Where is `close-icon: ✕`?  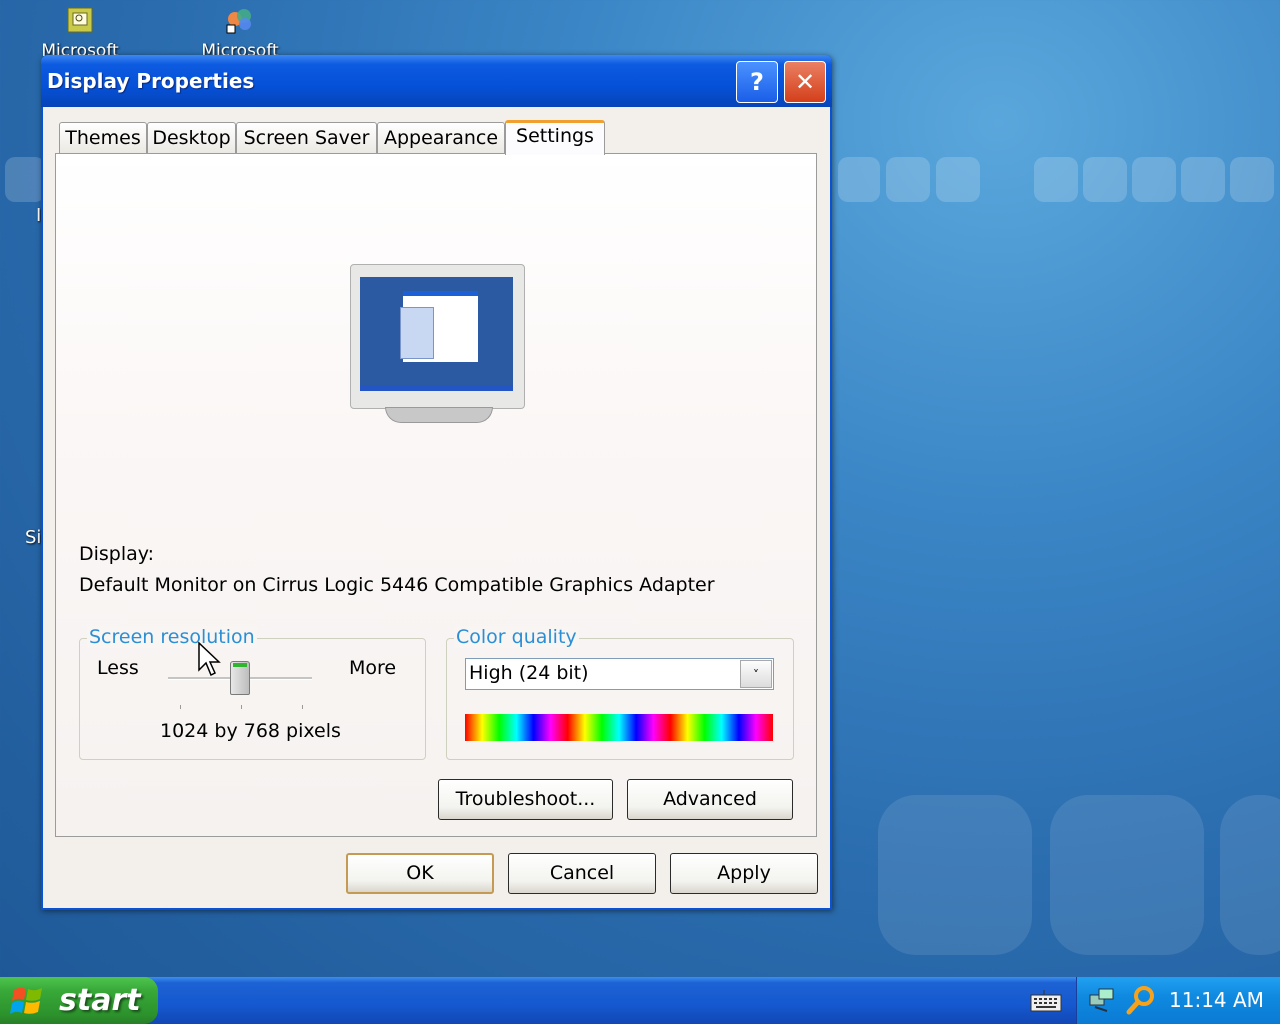 close-icon: ✕ is located at coordinates (805, 82).